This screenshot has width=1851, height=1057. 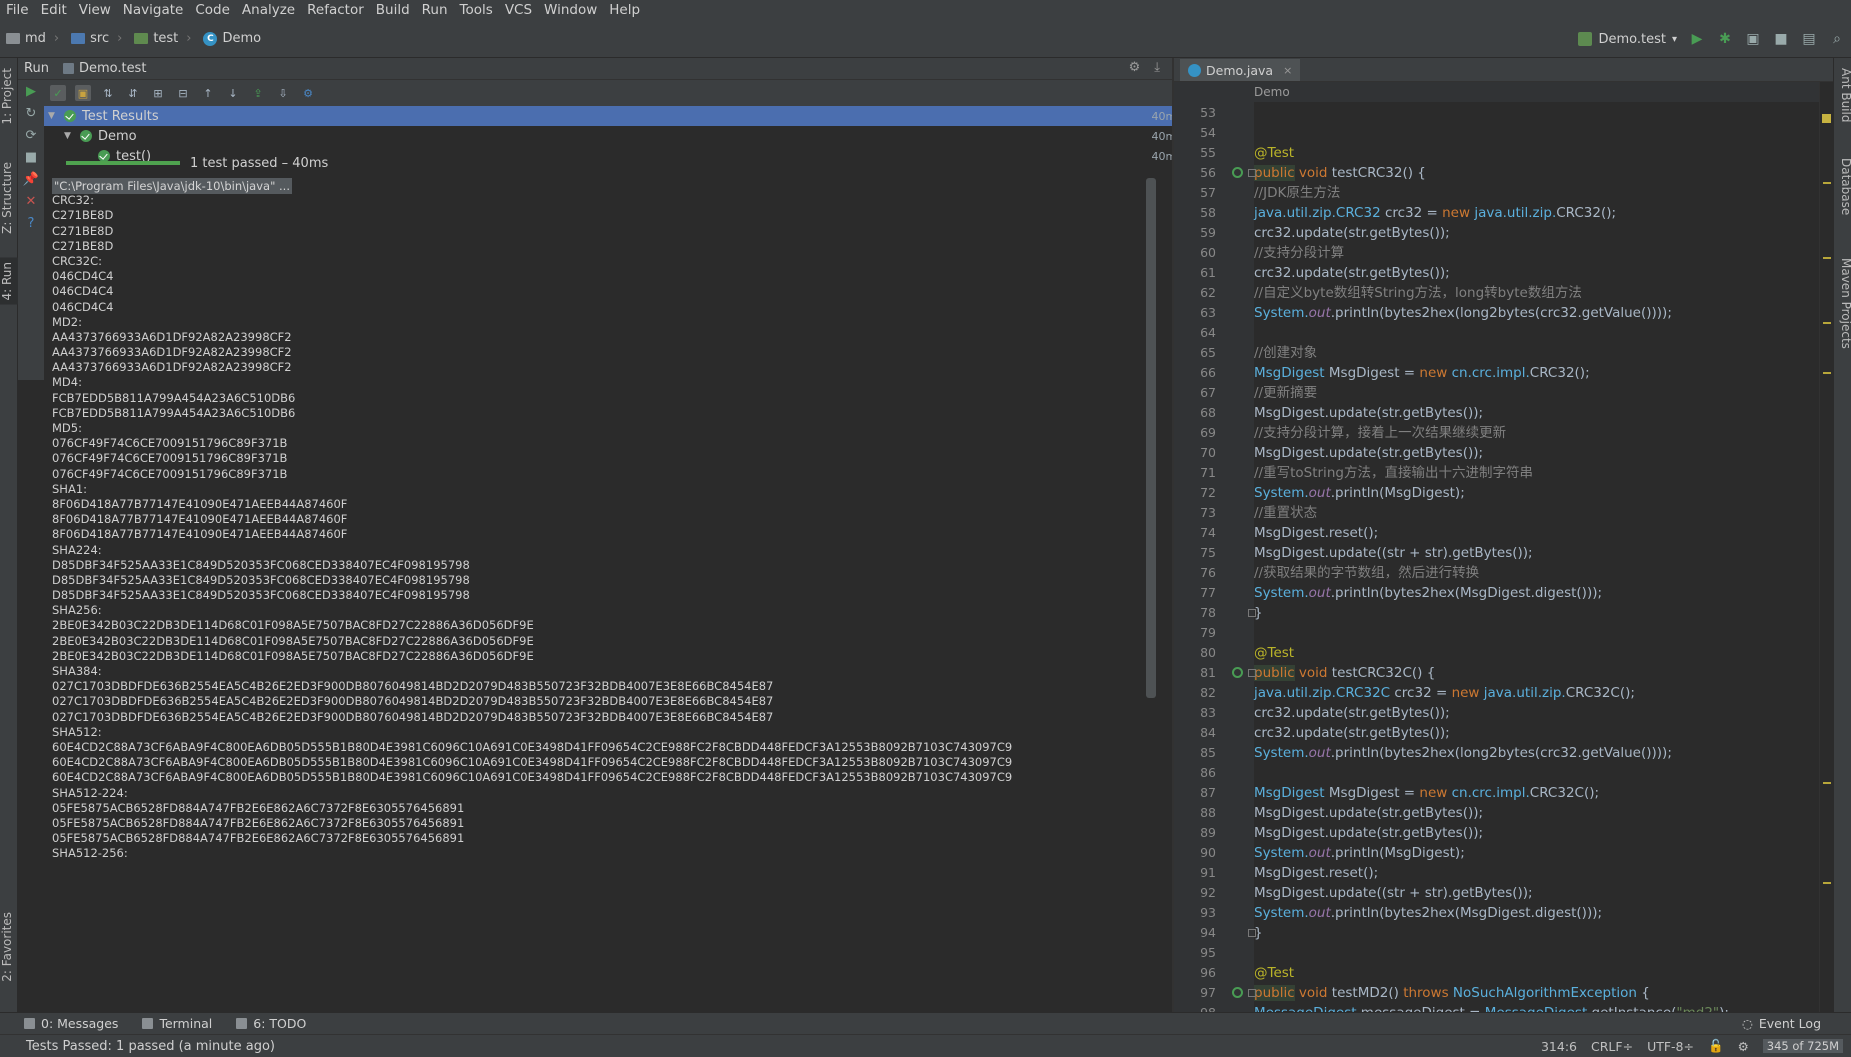 I want to click on lock-icon: 🔓, so click(x=1716, y=1046).